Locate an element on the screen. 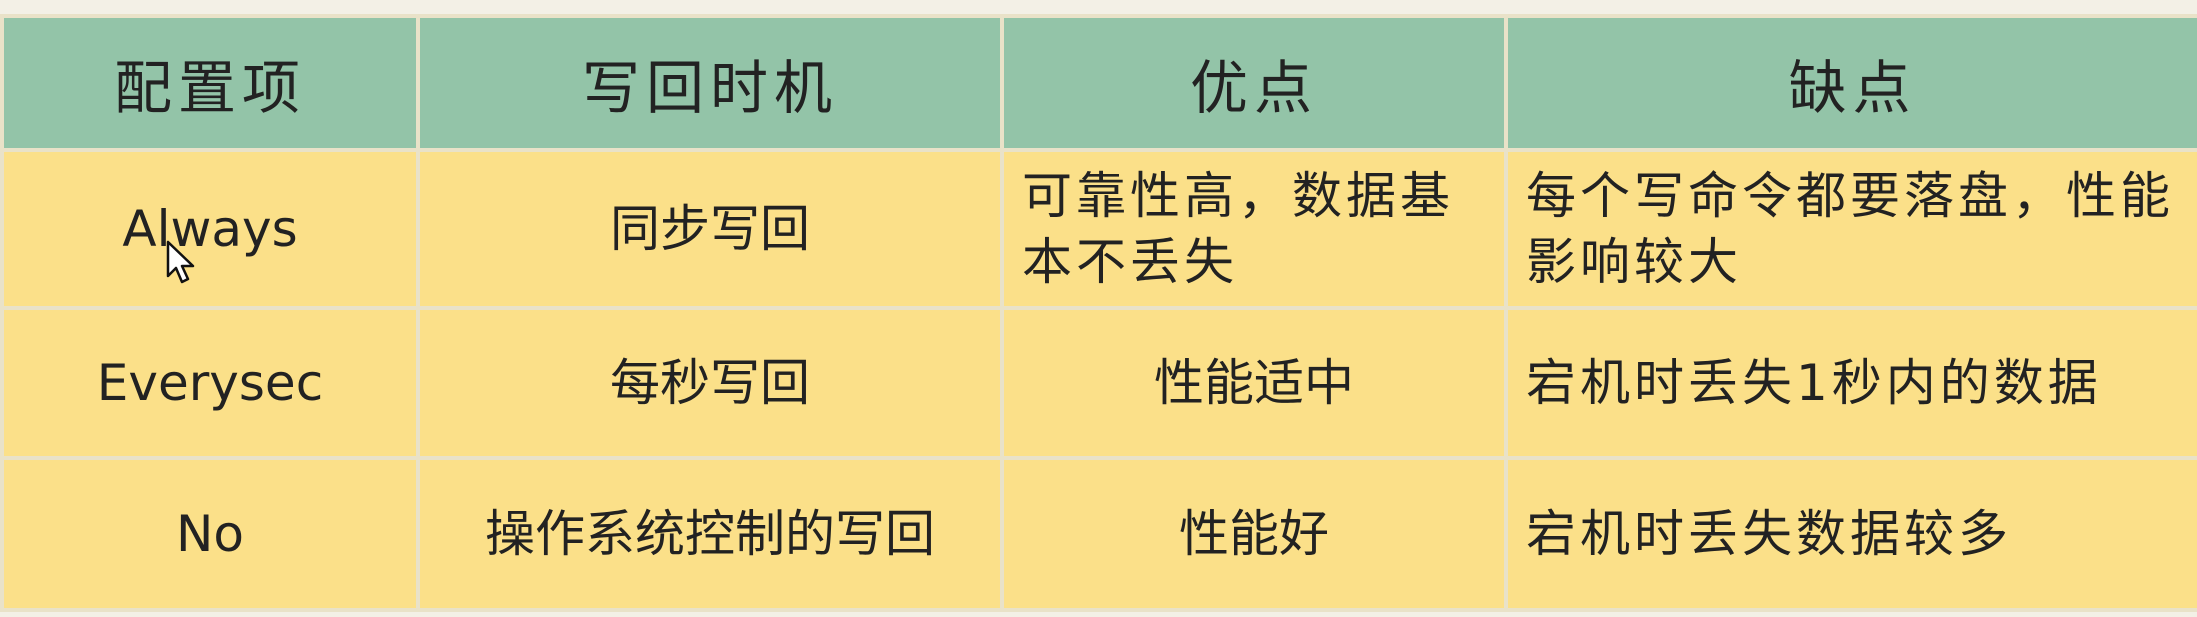 This screenshot has width=2197, height=617. cell-cons: 宕机时丢失数据较多 is located at coordinates (1850, 534).